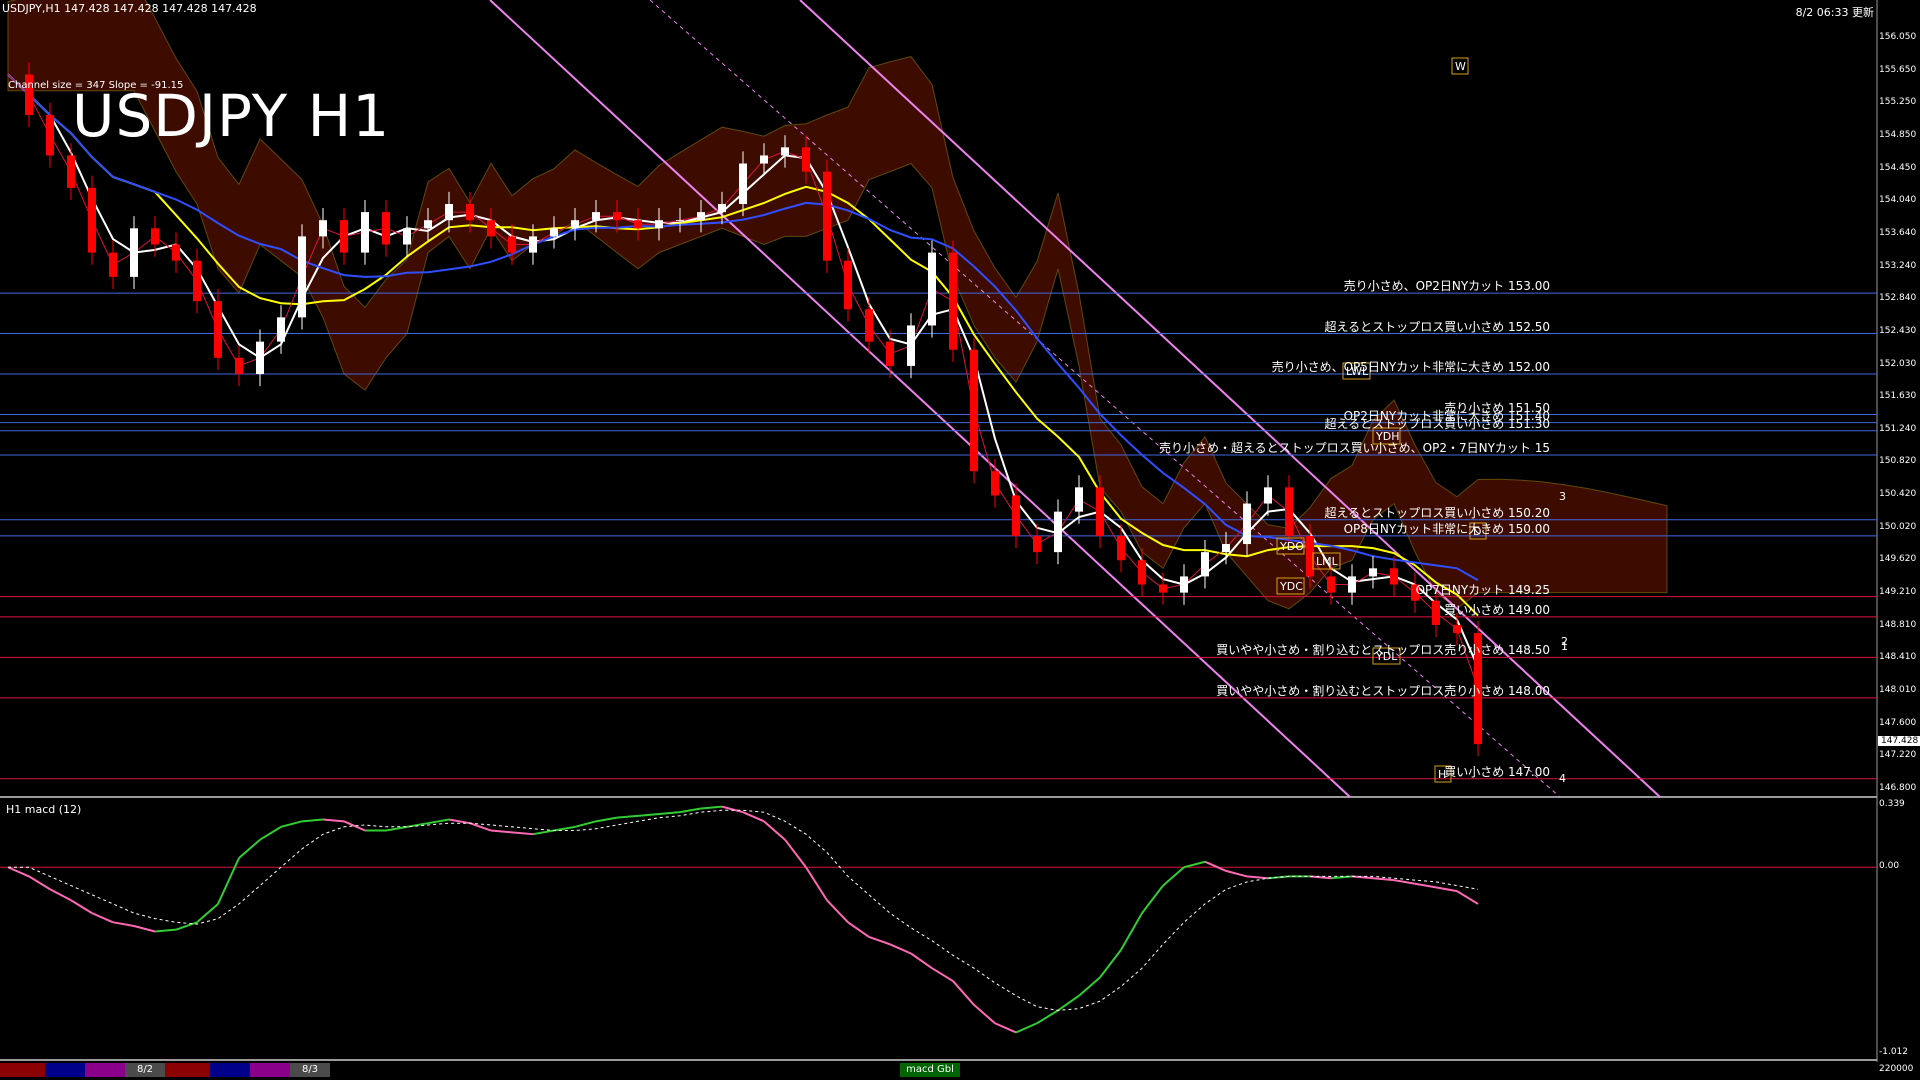 Image resolution: width=1920 pixels, height=1080 pixels. What do you see at coordinates (1898, 657) in the screenshot?
I see `price-tick: 148.410` at bounding box center [1898, 657].